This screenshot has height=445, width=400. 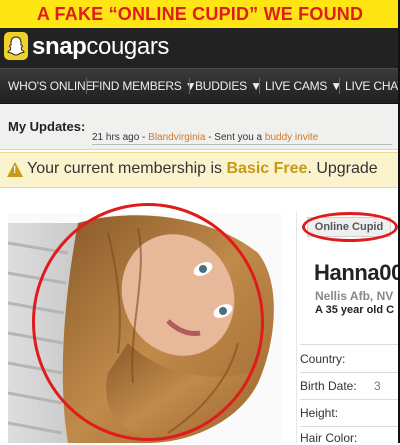 What do you see at coordinates (228, 86) in the screenshot?
I see `nav-buddies: BUDDIES ▼` at bounding box center [228, 86].